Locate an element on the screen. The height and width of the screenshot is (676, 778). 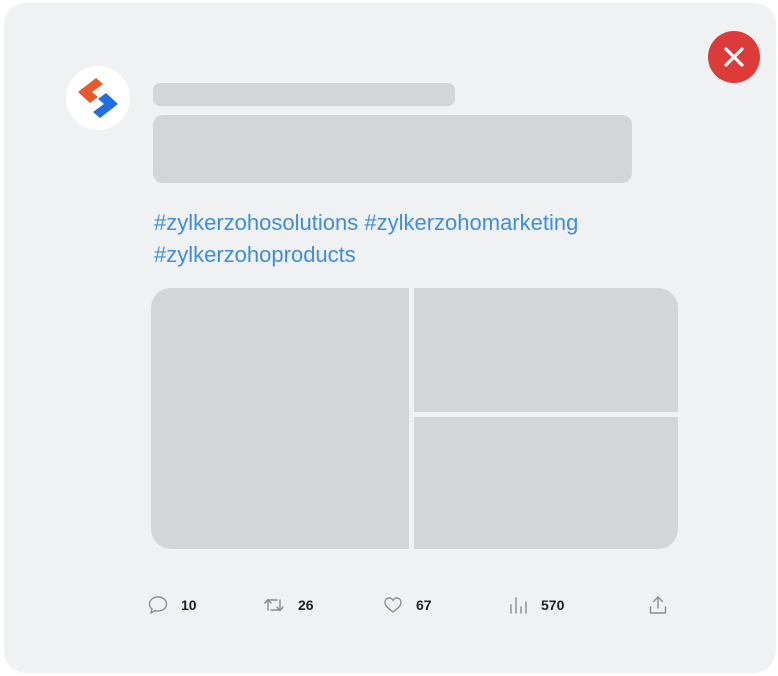
repost-button: 26 is located at coordinates (288, 605).